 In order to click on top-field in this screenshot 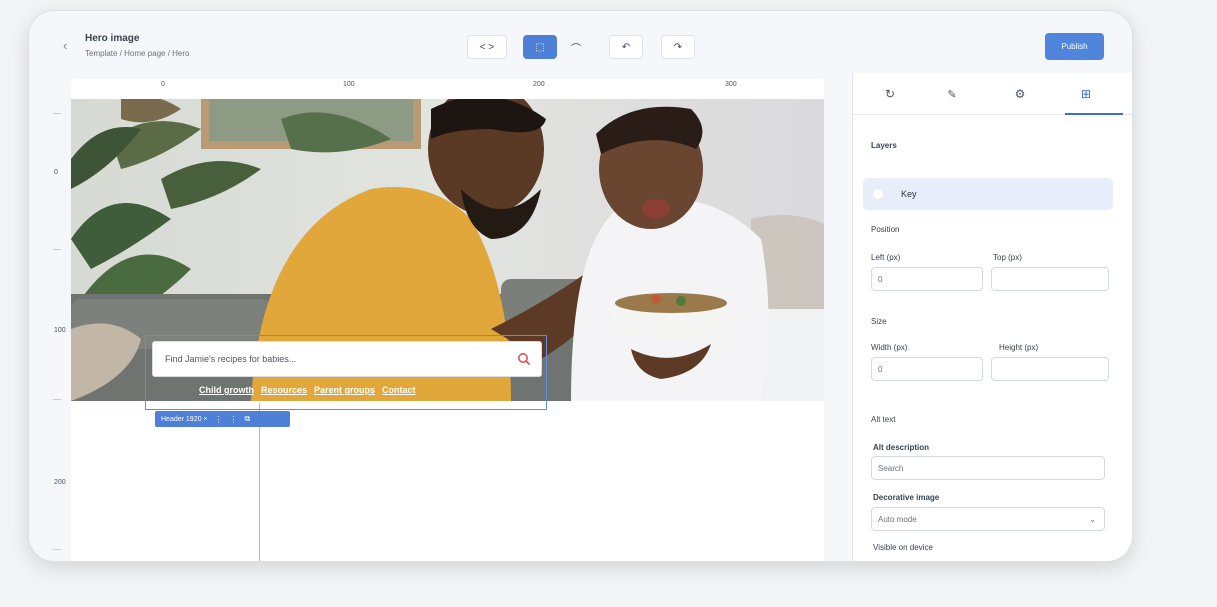, I will do `click(1050, 279)`.